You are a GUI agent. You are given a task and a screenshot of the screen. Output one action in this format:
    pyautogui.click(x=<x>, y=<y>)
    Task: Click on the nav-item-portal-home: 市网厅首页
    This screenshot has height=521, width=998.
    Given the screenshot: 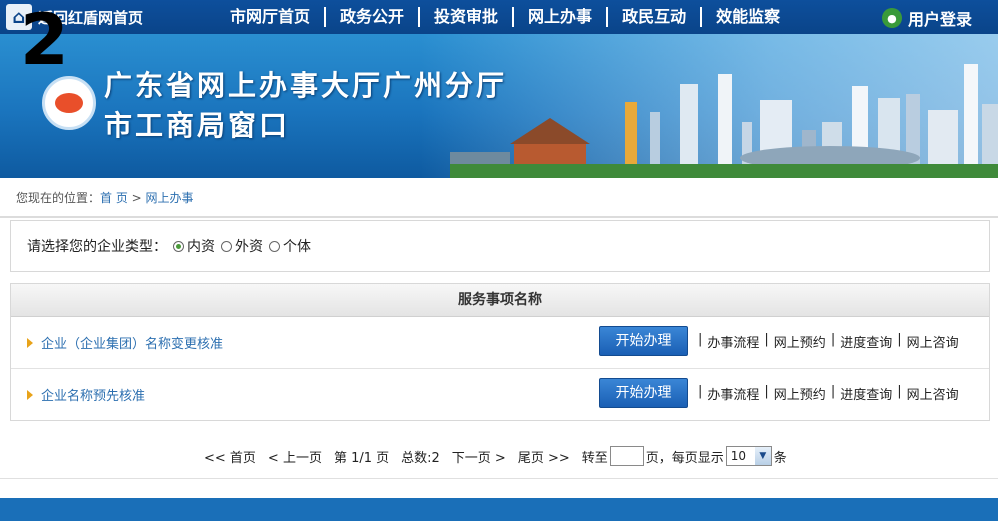 What is the action you would take?
    pyautogui.click(x=271, y=17)
    